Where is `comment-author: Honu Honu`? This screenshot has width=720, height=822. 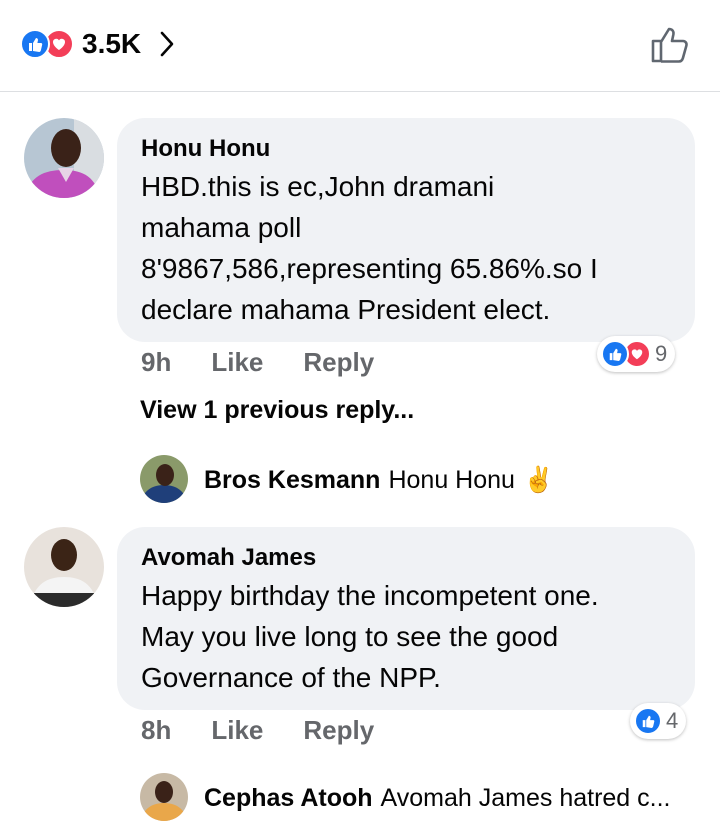 comment-author: Honu Honu is located at coordinates (406, 149).